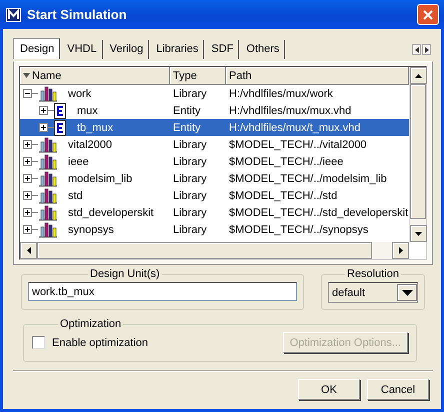 Image resolution: width=444 pixels, height=412 pixels. What do you see at coordinates (27, 93) in the screenshot?
I see `collapse-button` at bounding box center [27, 93].